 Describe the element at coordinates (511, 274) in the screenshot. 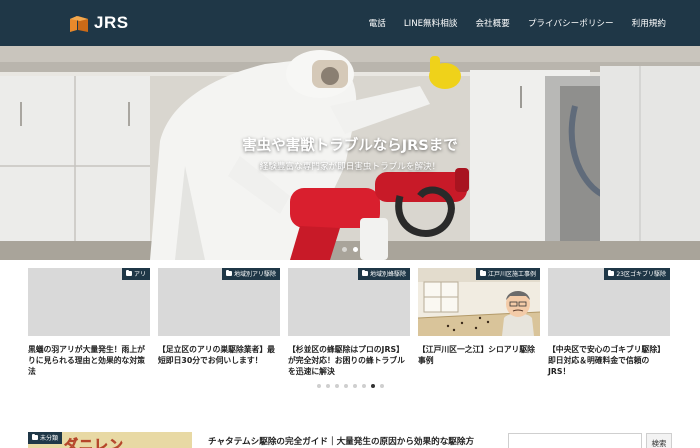

I see `category-tag-label: 江戸川区施工事例` at that location.